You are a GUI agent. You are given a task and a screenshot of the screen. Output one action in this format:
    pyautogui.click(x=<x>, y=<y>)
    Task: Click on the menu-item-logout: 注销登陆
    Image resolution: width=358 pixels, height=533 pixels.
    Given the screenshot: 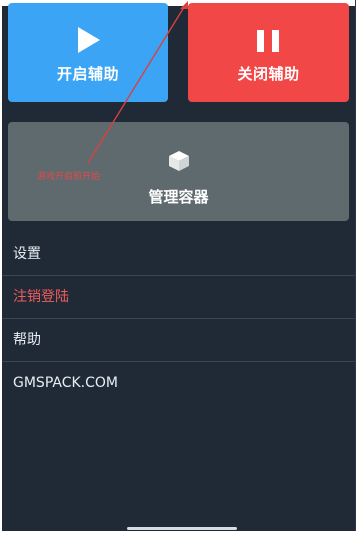 What is the action you would take?
    pyautogui.click(x=178, y=297)
    